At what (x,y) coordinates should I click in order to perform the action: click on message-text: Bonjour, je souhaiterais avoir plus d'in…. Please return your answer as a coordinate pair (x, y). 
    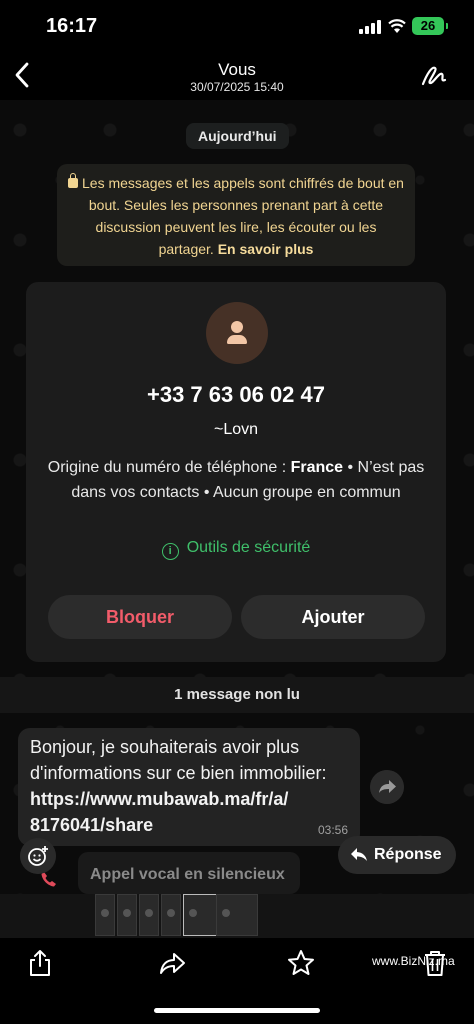
    Looking at the image, I should click on (178, 760).